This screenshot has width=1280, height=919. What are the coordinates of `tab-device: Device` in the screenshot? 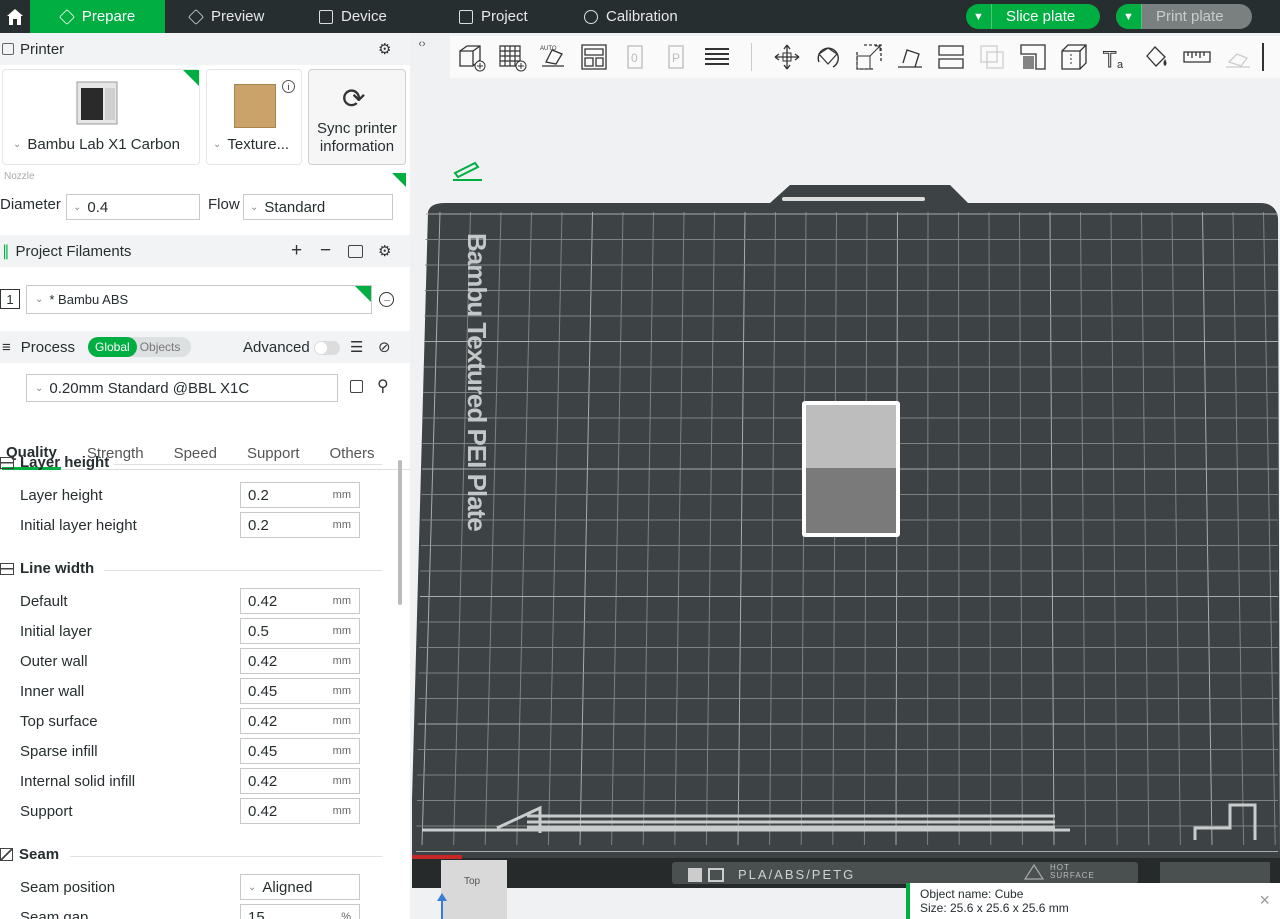 It's located at (365, 16).